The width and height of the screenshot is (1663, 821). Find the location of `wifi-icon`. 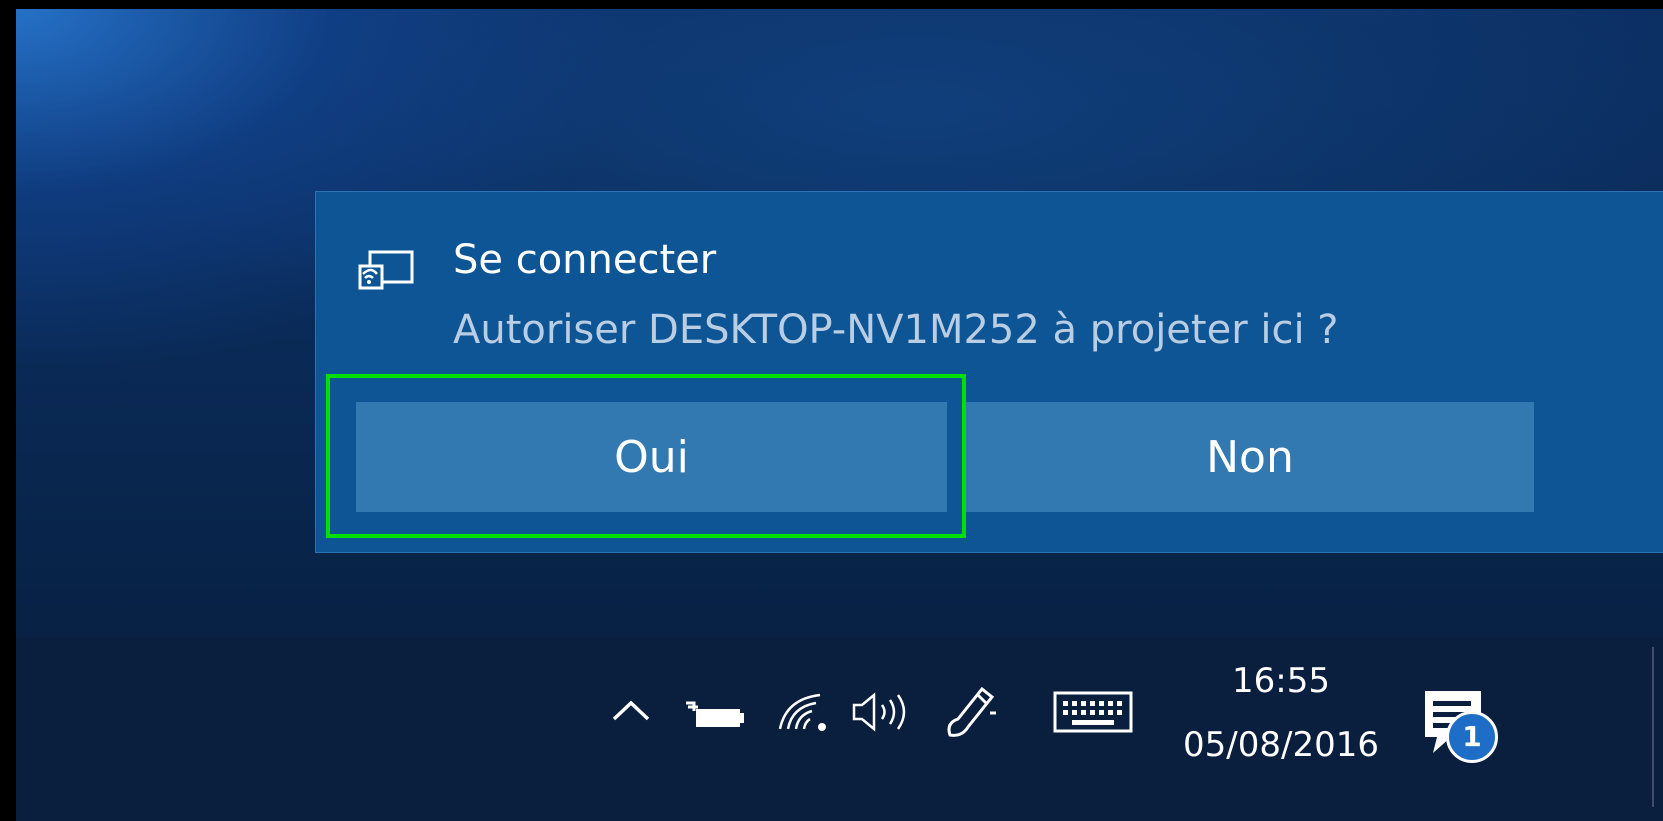

wifi-icon is located at coordinates (803, 712).